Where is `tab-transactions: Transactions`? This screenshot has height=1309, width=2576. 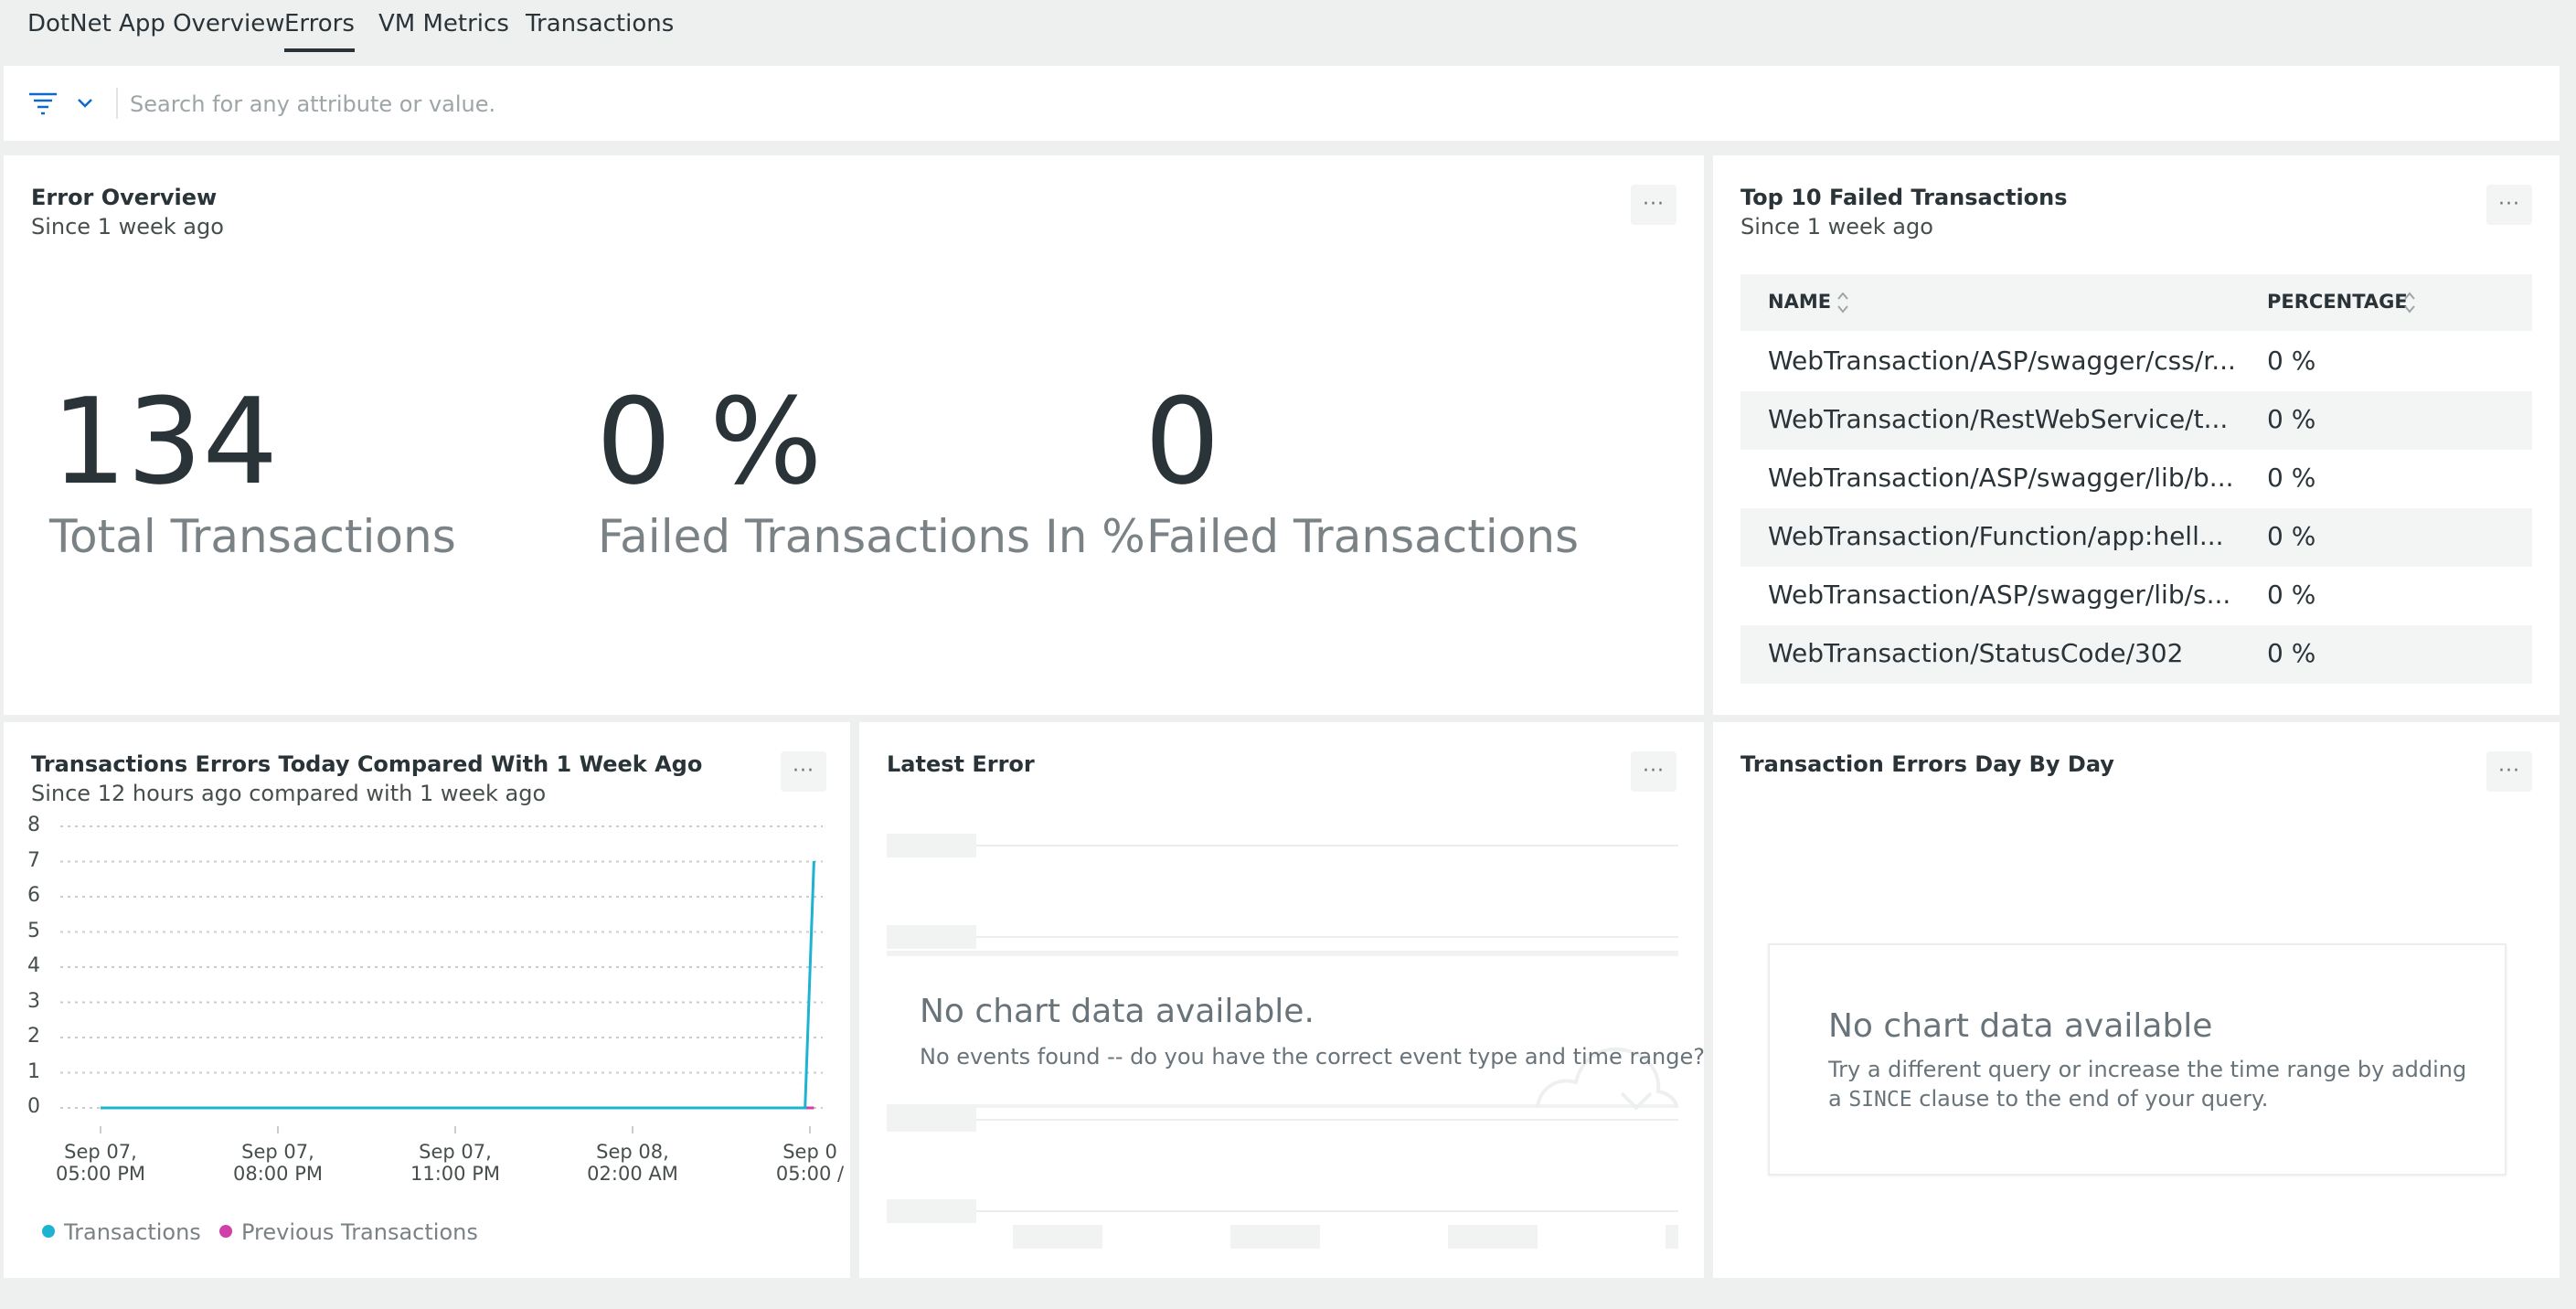
tab-transactions: Transactions is located at coordinates (600, 28).